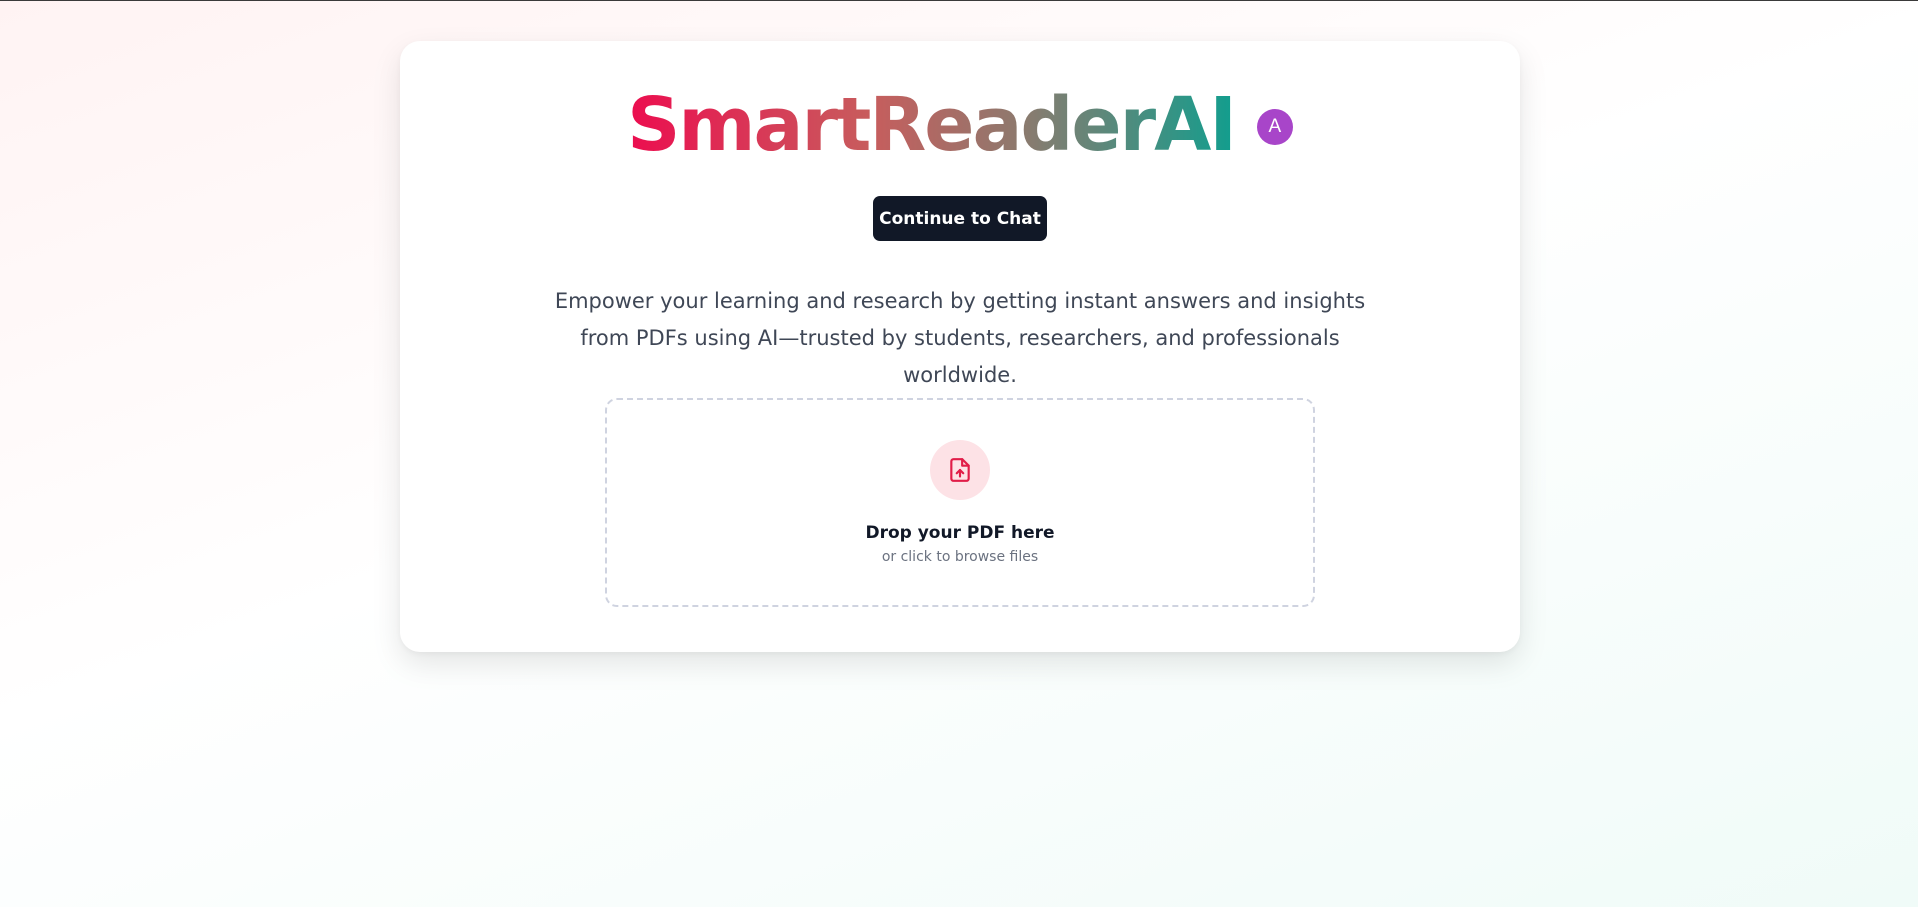 The width and height of the screenshot is (1918, 907). I want to click on top-border, so click(959, 0).